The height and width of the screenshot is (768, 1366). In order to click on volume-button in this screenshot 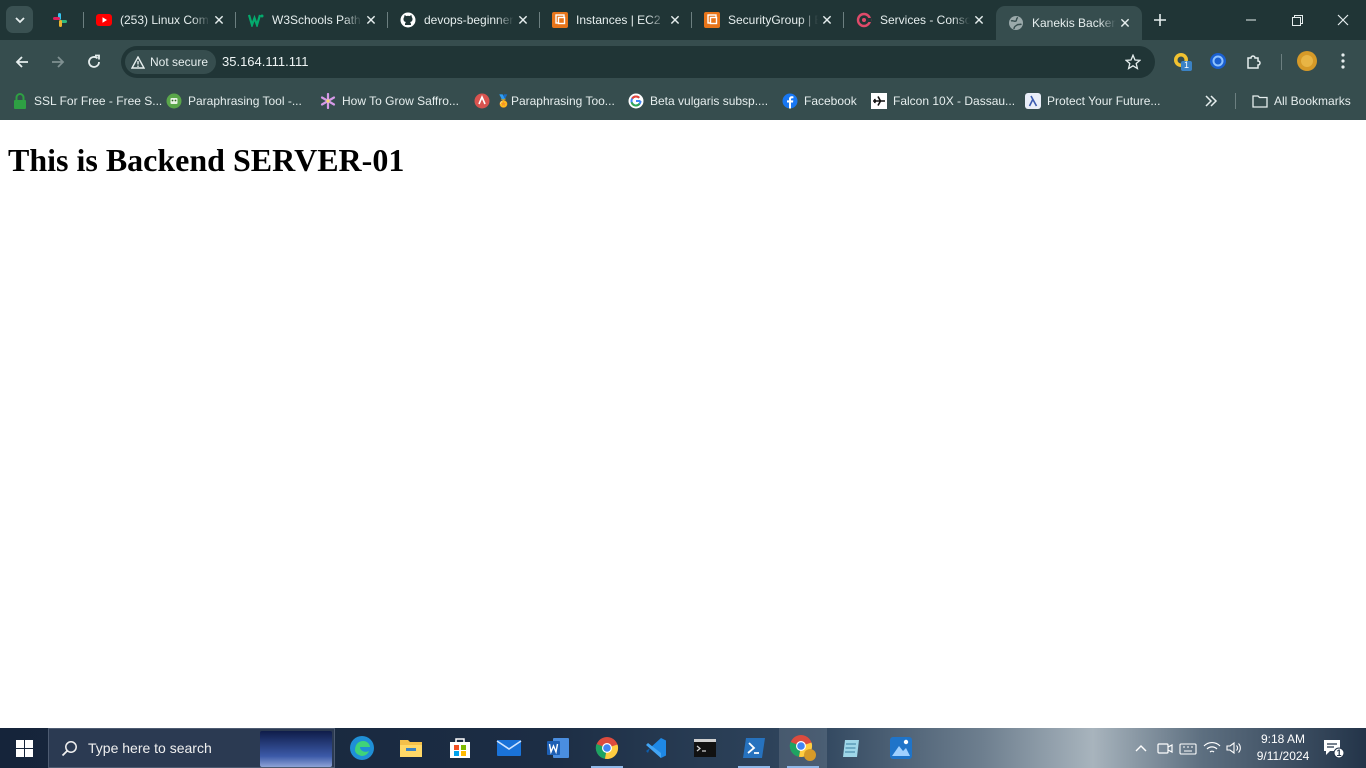, I will do `click(1234, 748)`.